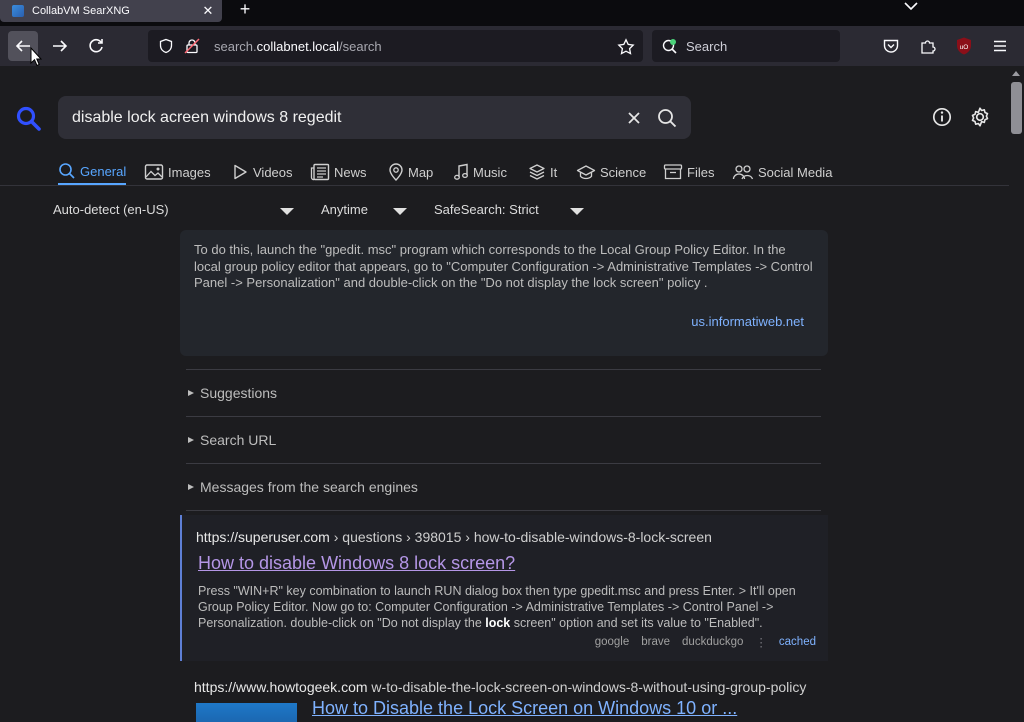 The image size is (1024, 722). I want to click on reload-icon, so click(96, 45).